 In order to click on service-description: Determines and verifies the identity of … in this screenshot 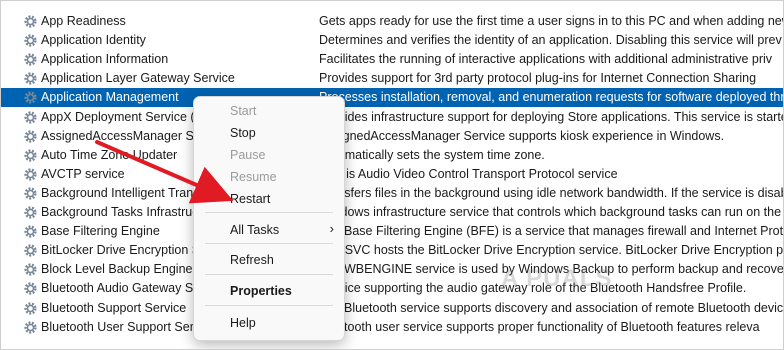, I will do `click(550, 40)`.